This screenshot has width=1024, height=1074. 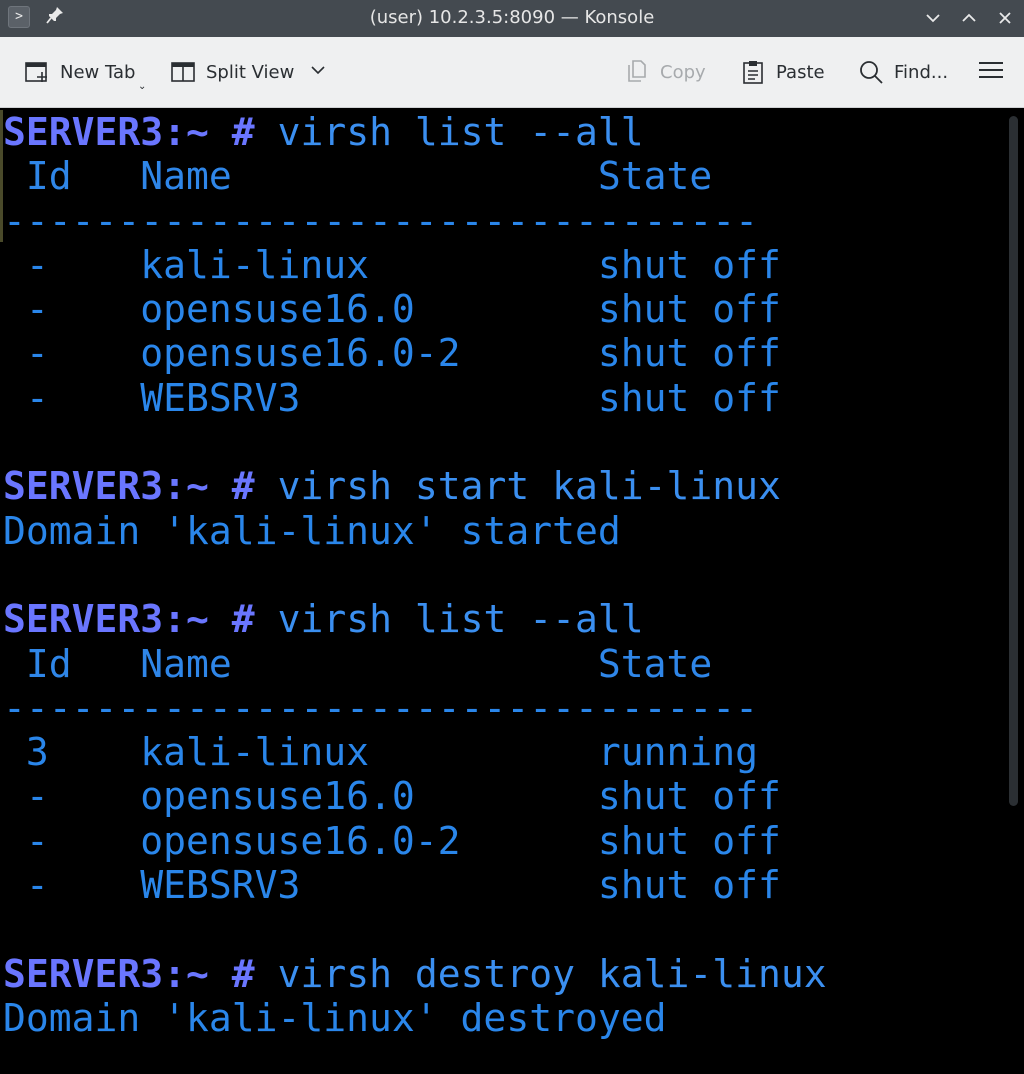 What do you see at coordinates (933, 18) in the screenshot?
I see `minimize-button` at bounding box center [933, 18].